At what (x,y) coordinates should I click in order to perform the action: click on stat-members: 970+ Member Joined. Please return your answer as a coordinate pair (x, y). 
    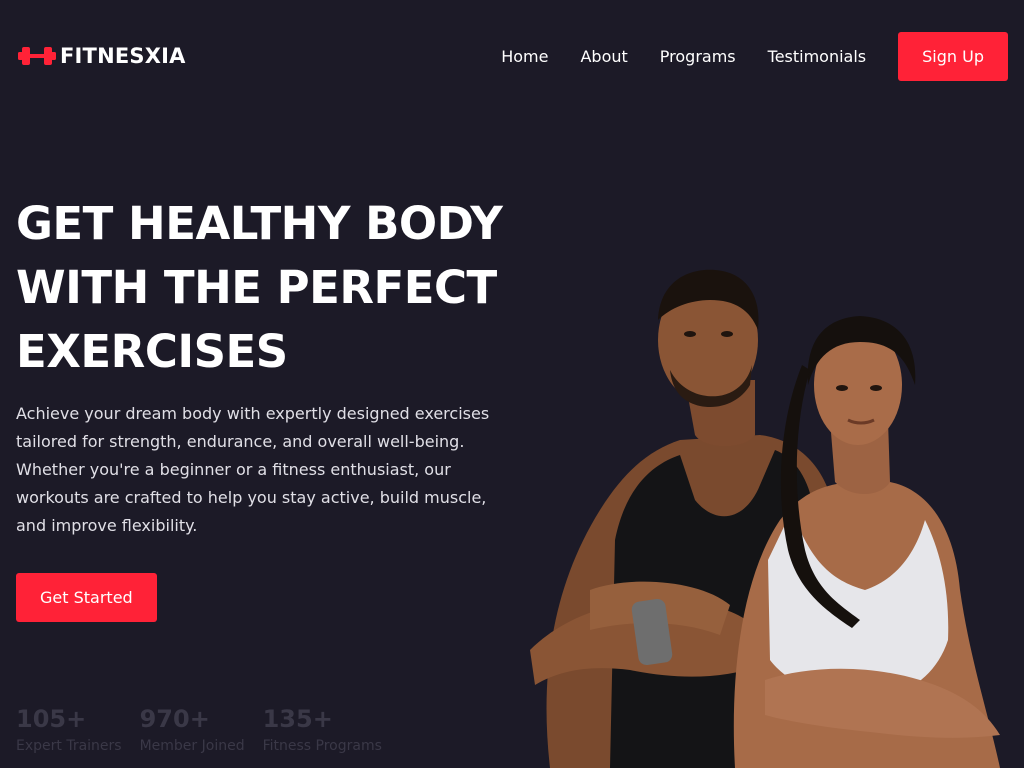
    Looking at the image, I should click on (192, 731).